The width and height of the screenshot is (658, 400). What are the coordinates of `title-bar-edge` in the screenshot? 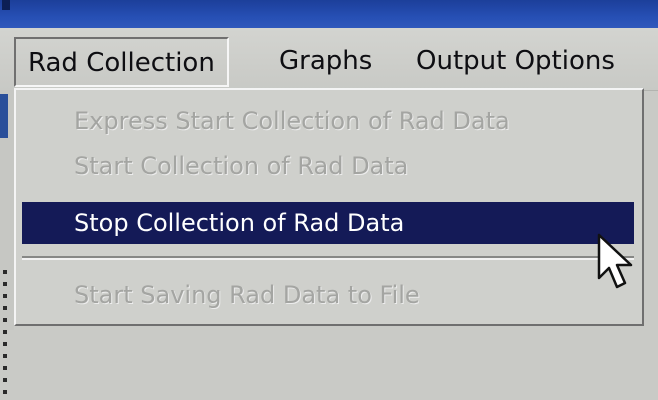 It's located at (6, 5).